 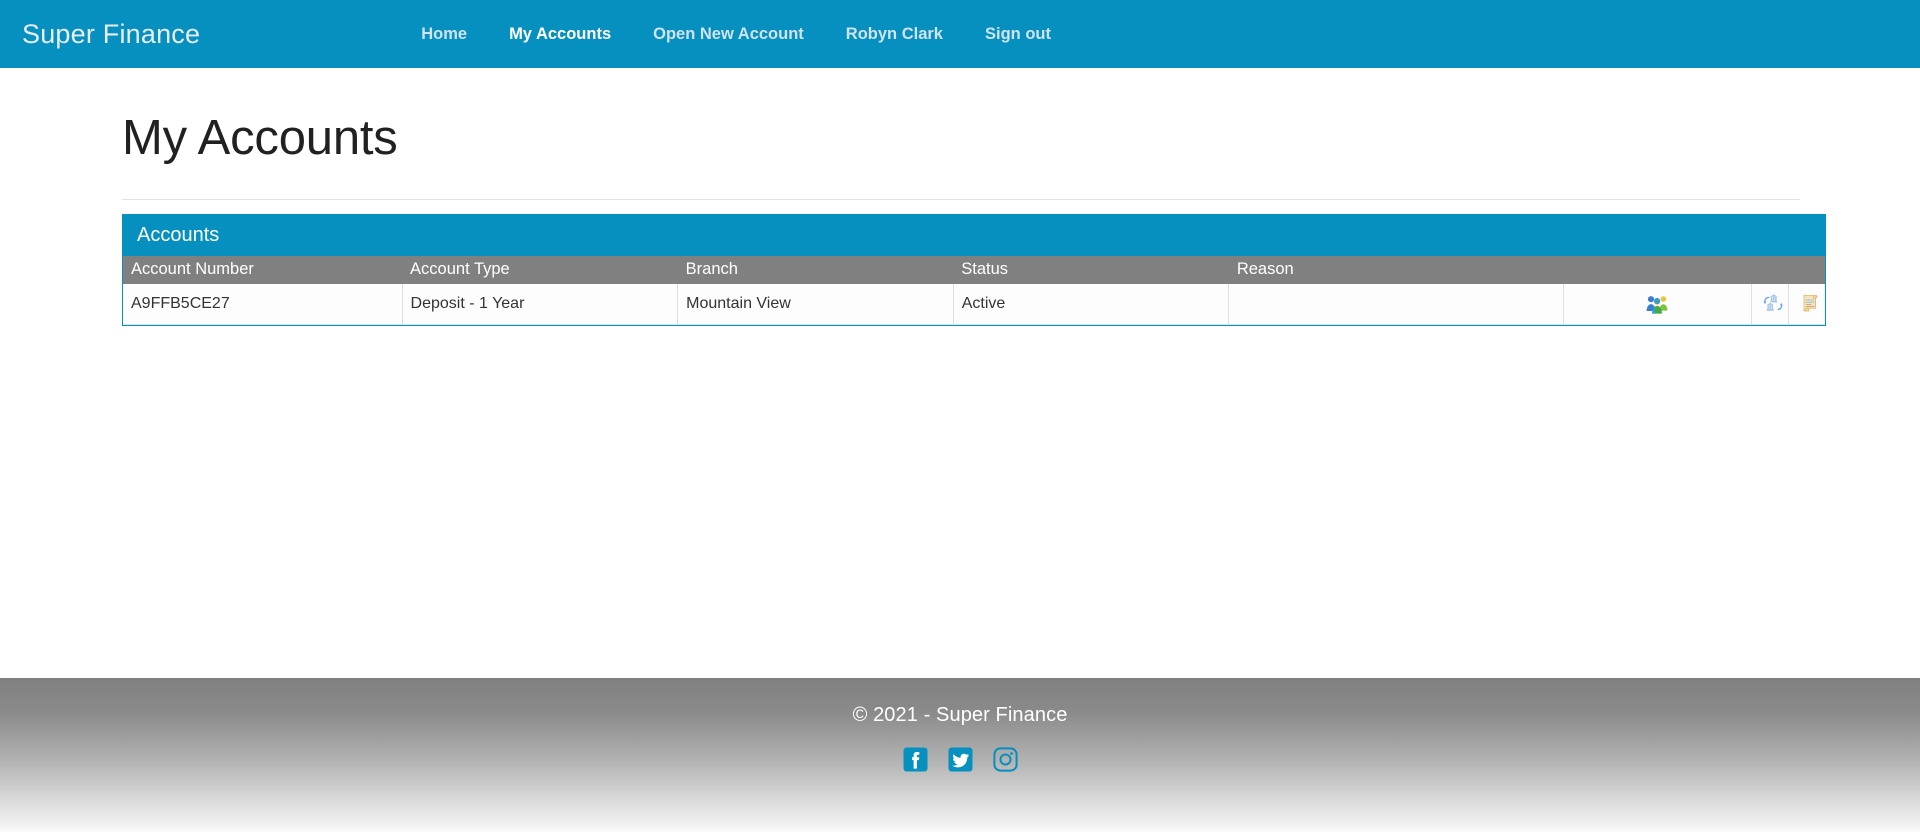 I want to click on cell-account-number: A9FFB5CE27, so click(x=263, y=304).